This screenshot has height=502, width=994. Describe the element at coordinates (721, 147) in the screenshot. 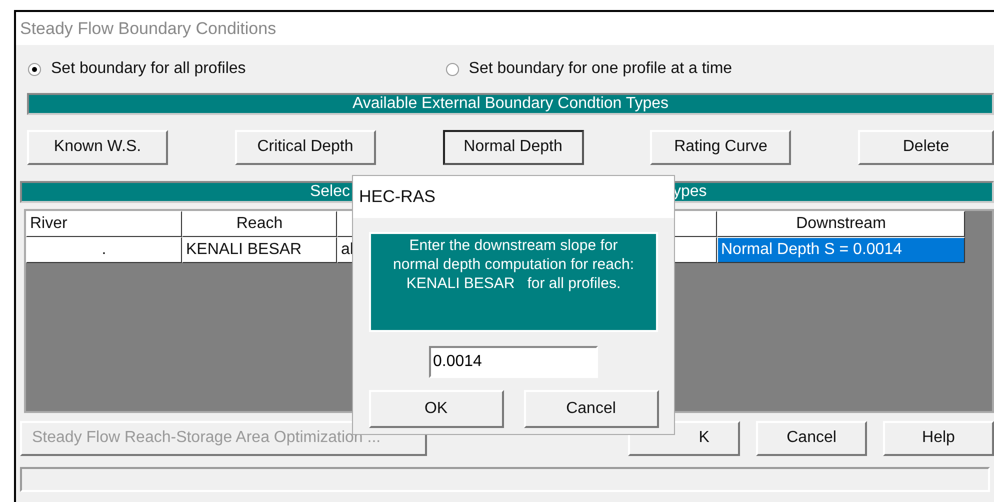

I see `boundary-type-button: Rating Curve` at that location.